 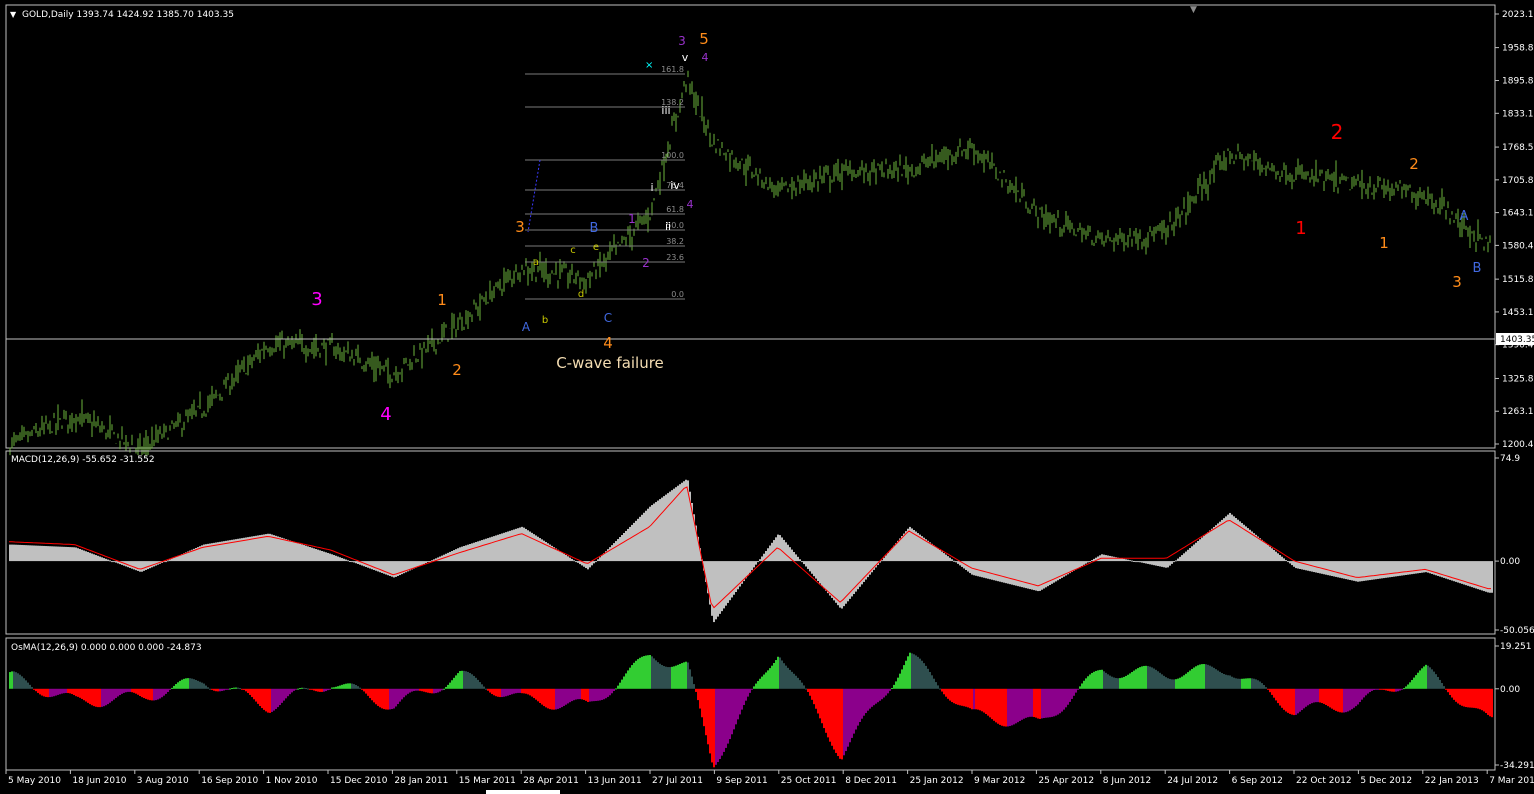 I want to click on wave-label: 1, so click(x=632, y=219).